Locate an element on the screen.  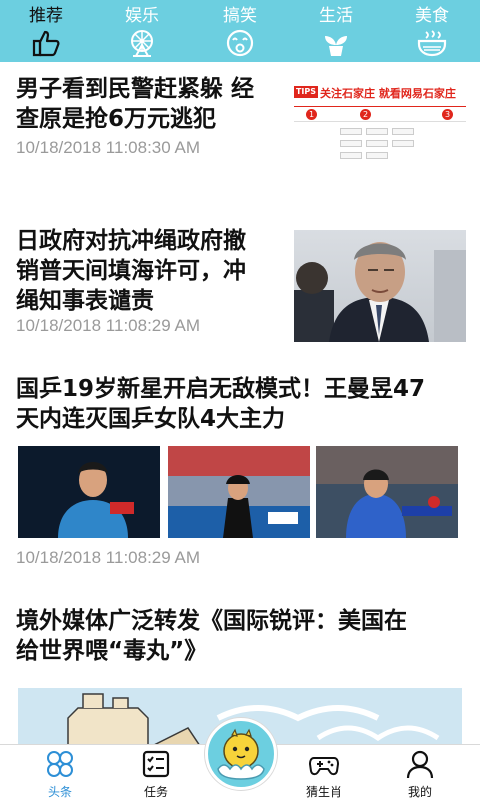
nav-guess-zodiac: 猜生肖 is located at coordinates (324, 772).